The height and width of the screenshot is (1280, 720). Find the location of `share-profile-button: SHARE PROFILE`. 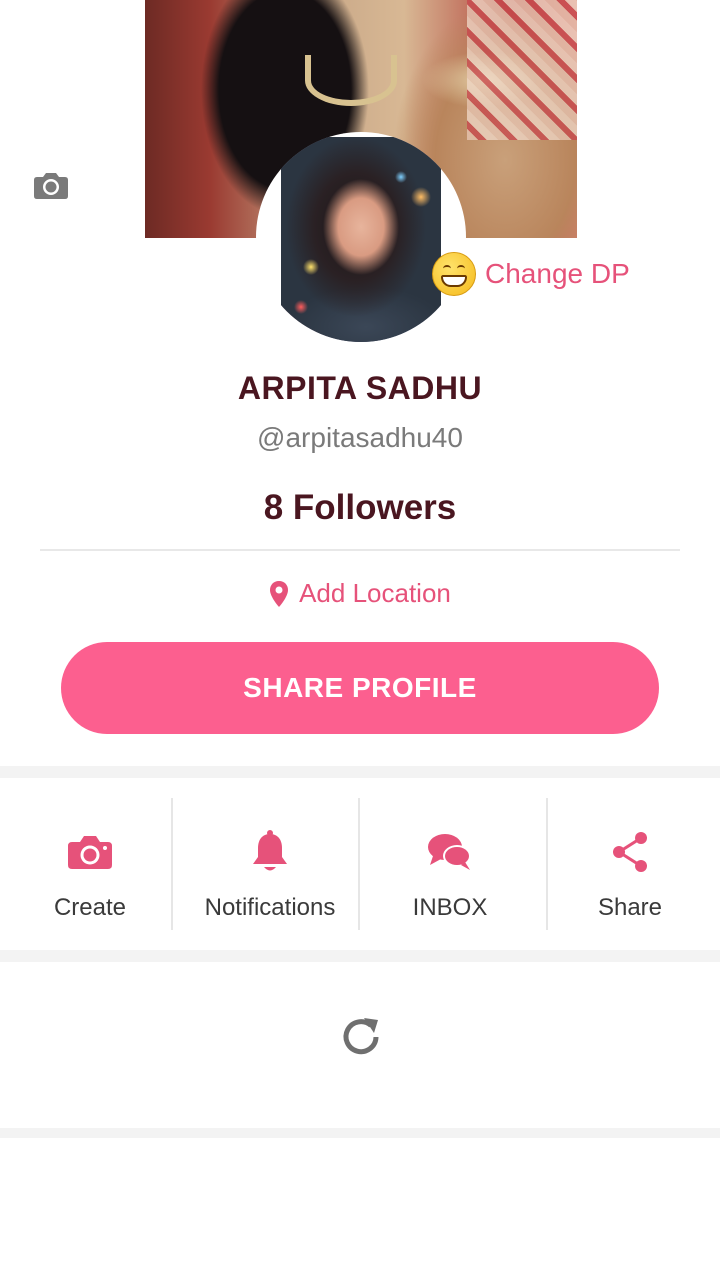

share-profile-button: SHARE PROFILE is located at coordinates (360, 688).